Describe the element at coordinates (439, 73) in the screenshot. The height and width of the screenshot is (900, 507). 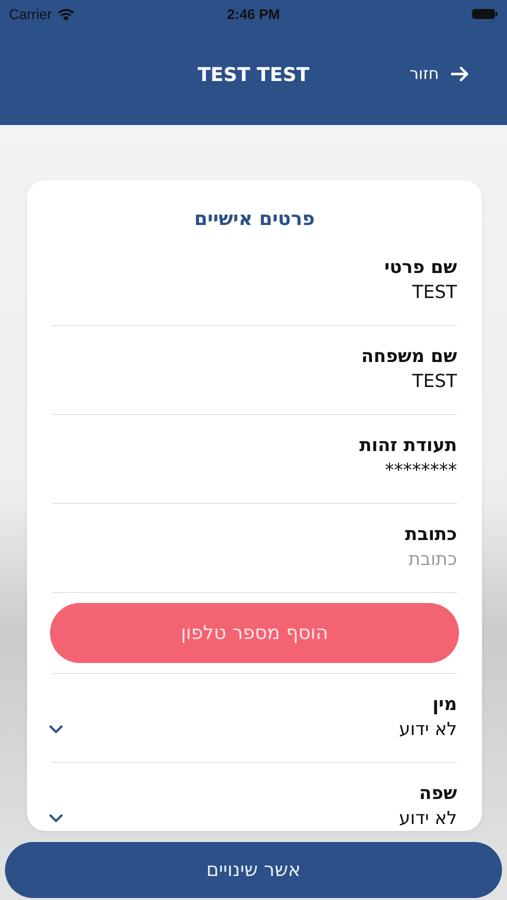
I see `back-button: חזור` at that location.